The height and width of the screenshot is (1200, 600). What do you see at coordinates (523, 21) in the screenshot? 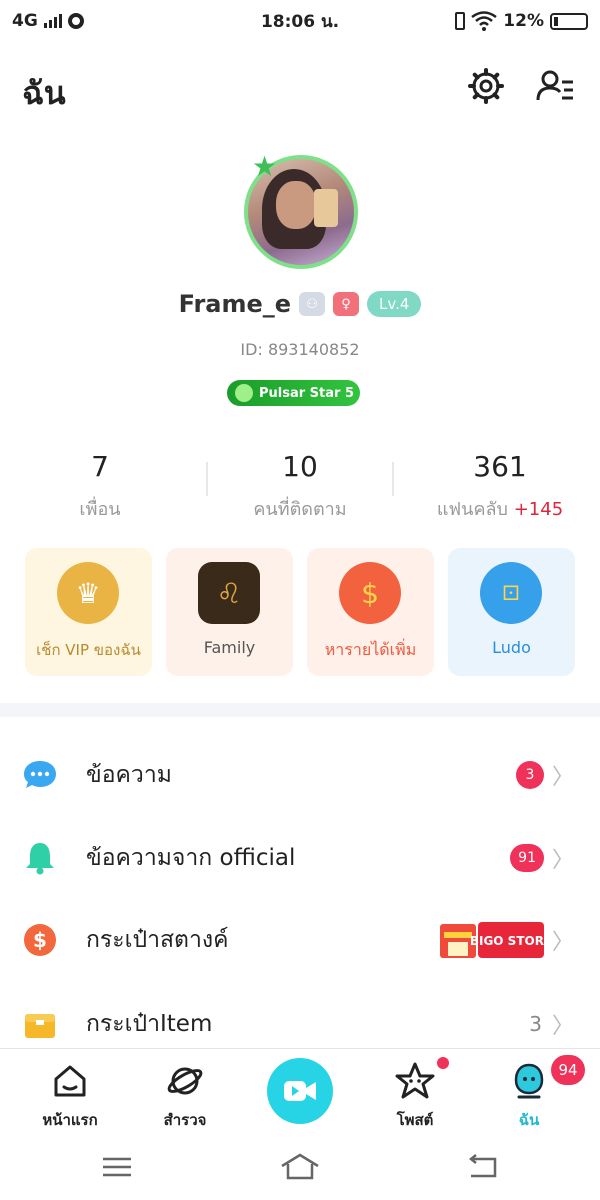
I see `battery-percent: 12%` at bounding box center [523, 21].